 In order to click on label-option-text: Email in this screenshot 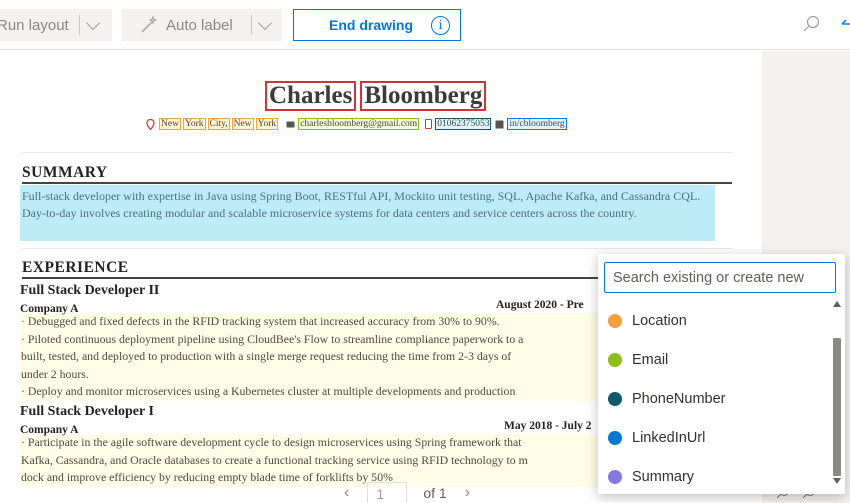, I will do `click(650, 359)`.